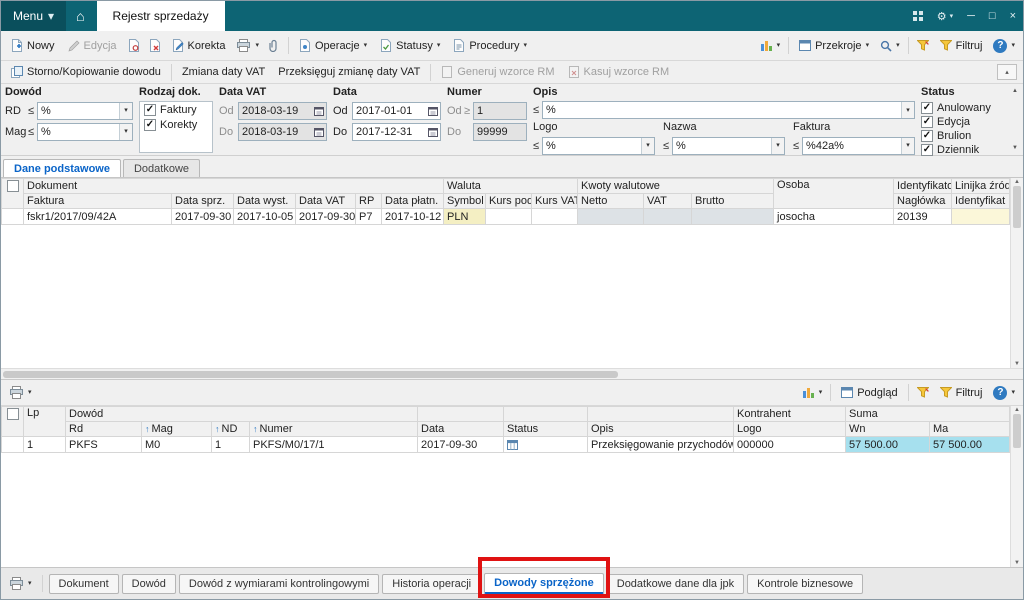 Image resolution: width=1024 pixels, height=600 pixels. I want to click on column-header-naglowka: Nagłówka, so click(923, 201).